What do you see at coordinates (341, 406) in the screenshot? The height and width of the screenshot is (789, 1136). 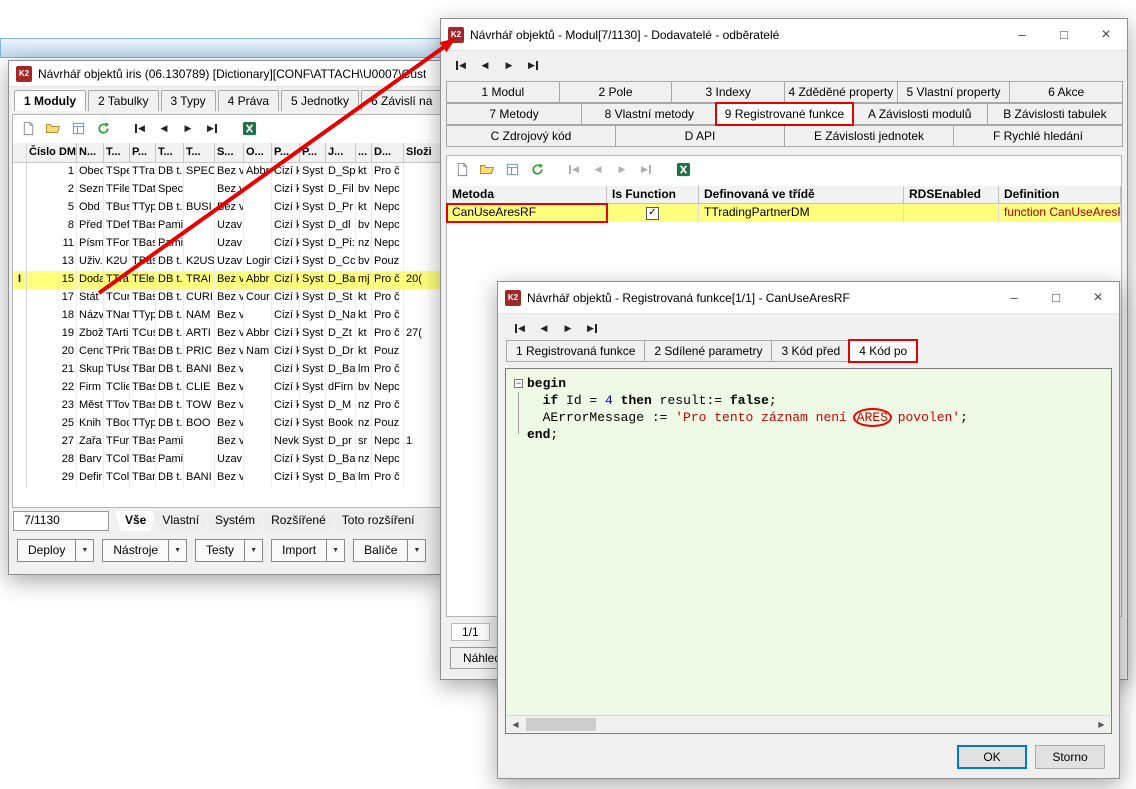 I see `cell: D_M` at bounding box center [341, 406].